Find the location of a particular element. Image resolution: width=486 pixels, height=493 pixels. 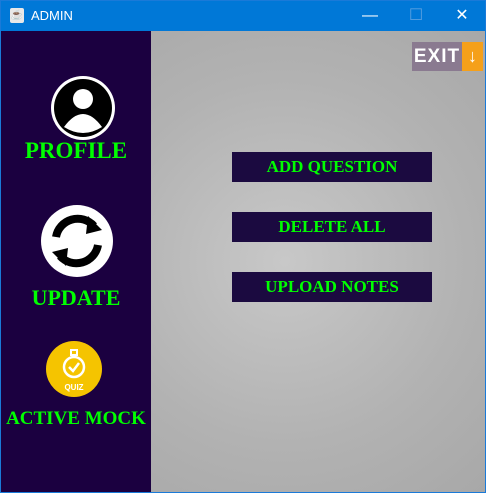

sidebar-item-profile: PROFILE is located at coordinates (76, 151).